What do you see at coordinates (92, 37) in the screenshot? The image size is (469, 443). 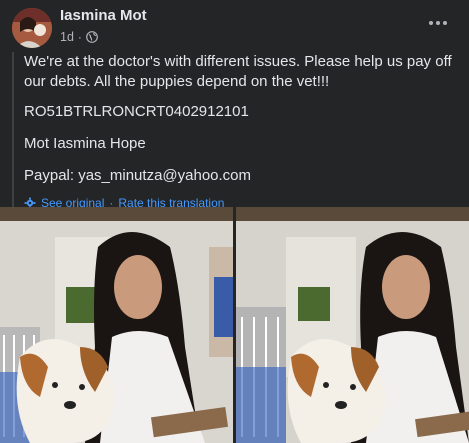 I see `globe-icon` at bounding box center [92, 37].